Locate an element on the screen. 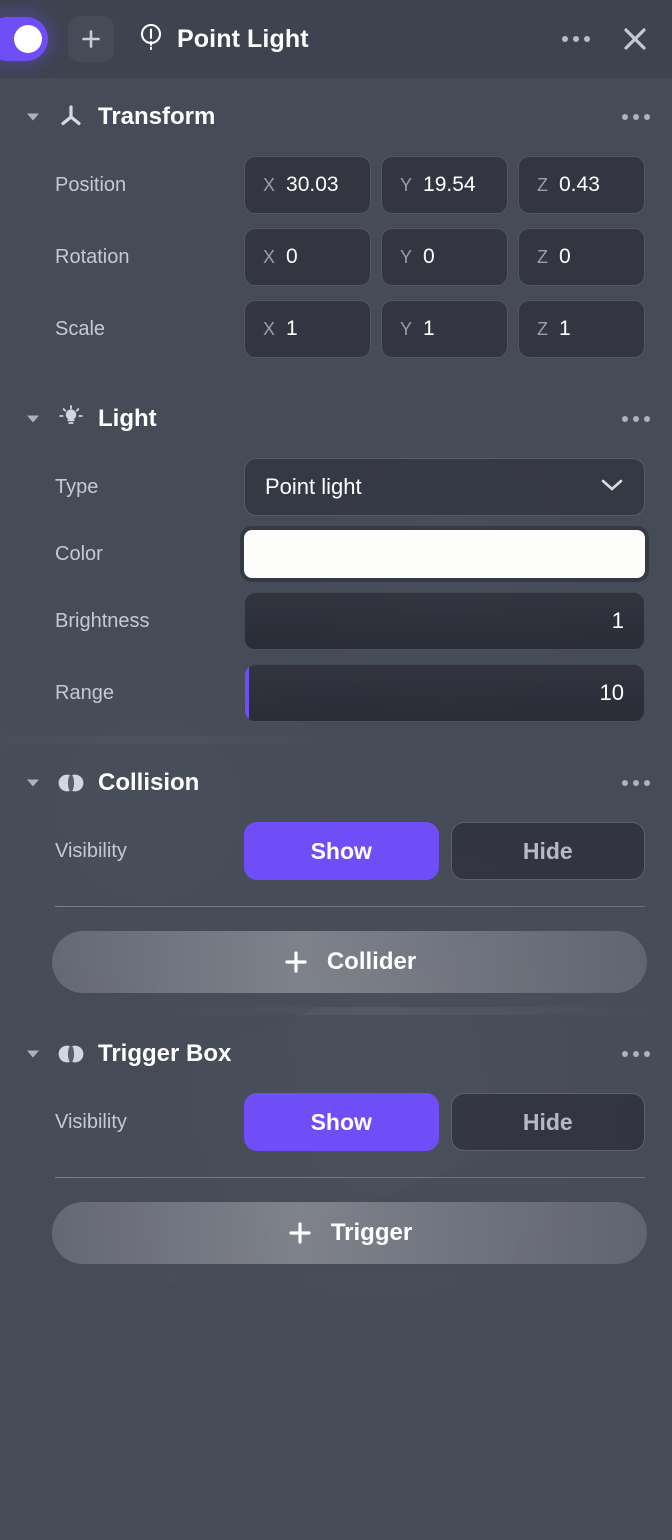  rotation-x-input: X 0 is located at coordinates (307, 257).